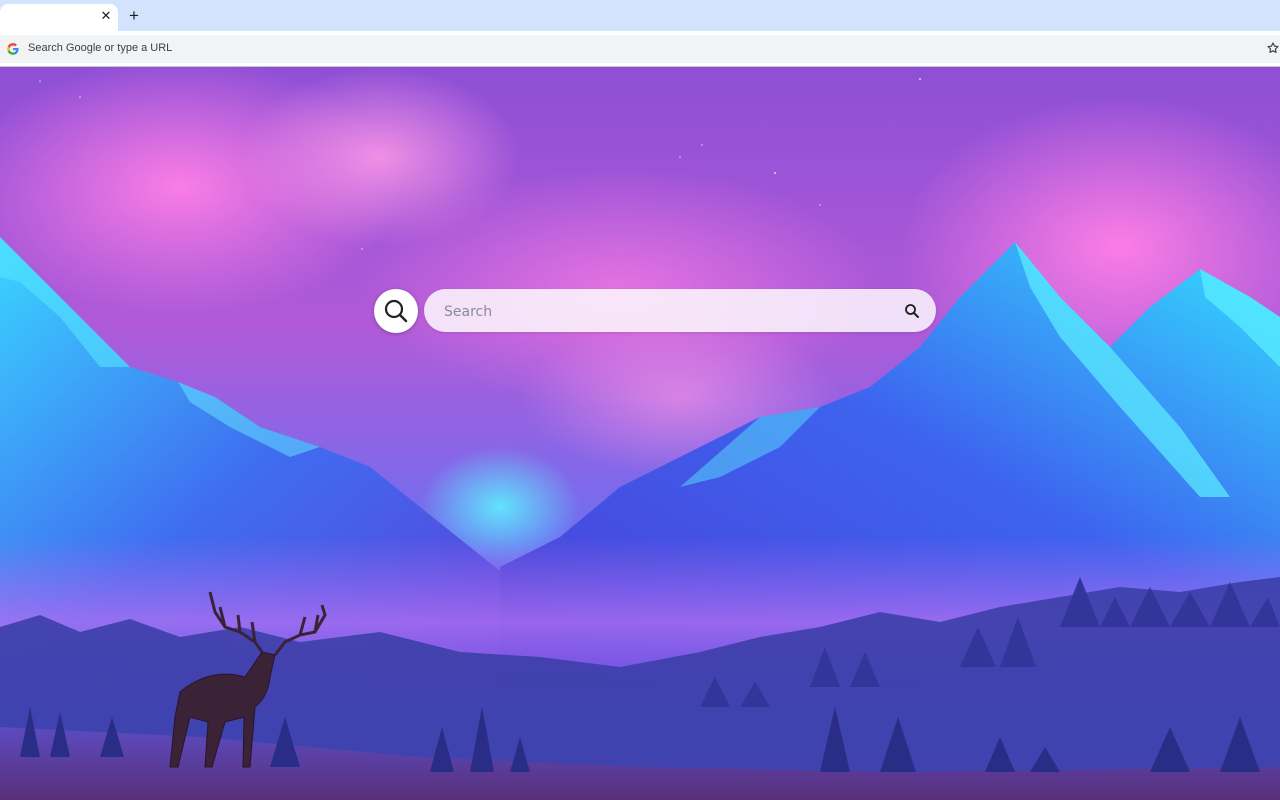 This screenshot has width=1280, height=800. I want to click on toolbar: Search Google or type a URL, so click(640, 49).